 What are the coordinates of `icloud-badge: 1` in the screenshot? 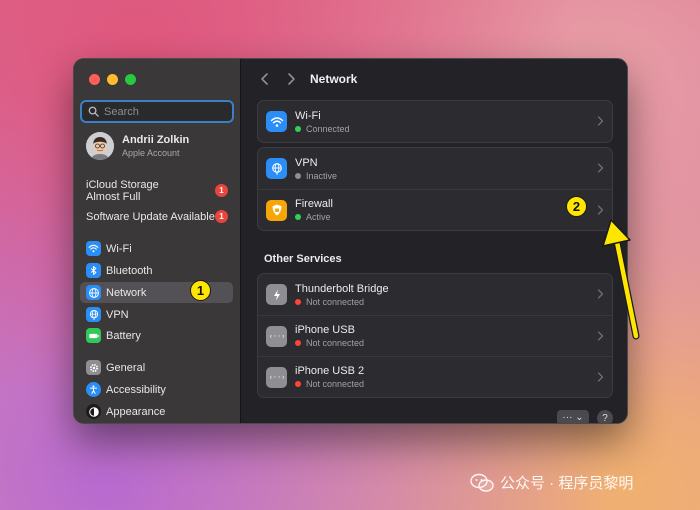 It's located at (221, 190).